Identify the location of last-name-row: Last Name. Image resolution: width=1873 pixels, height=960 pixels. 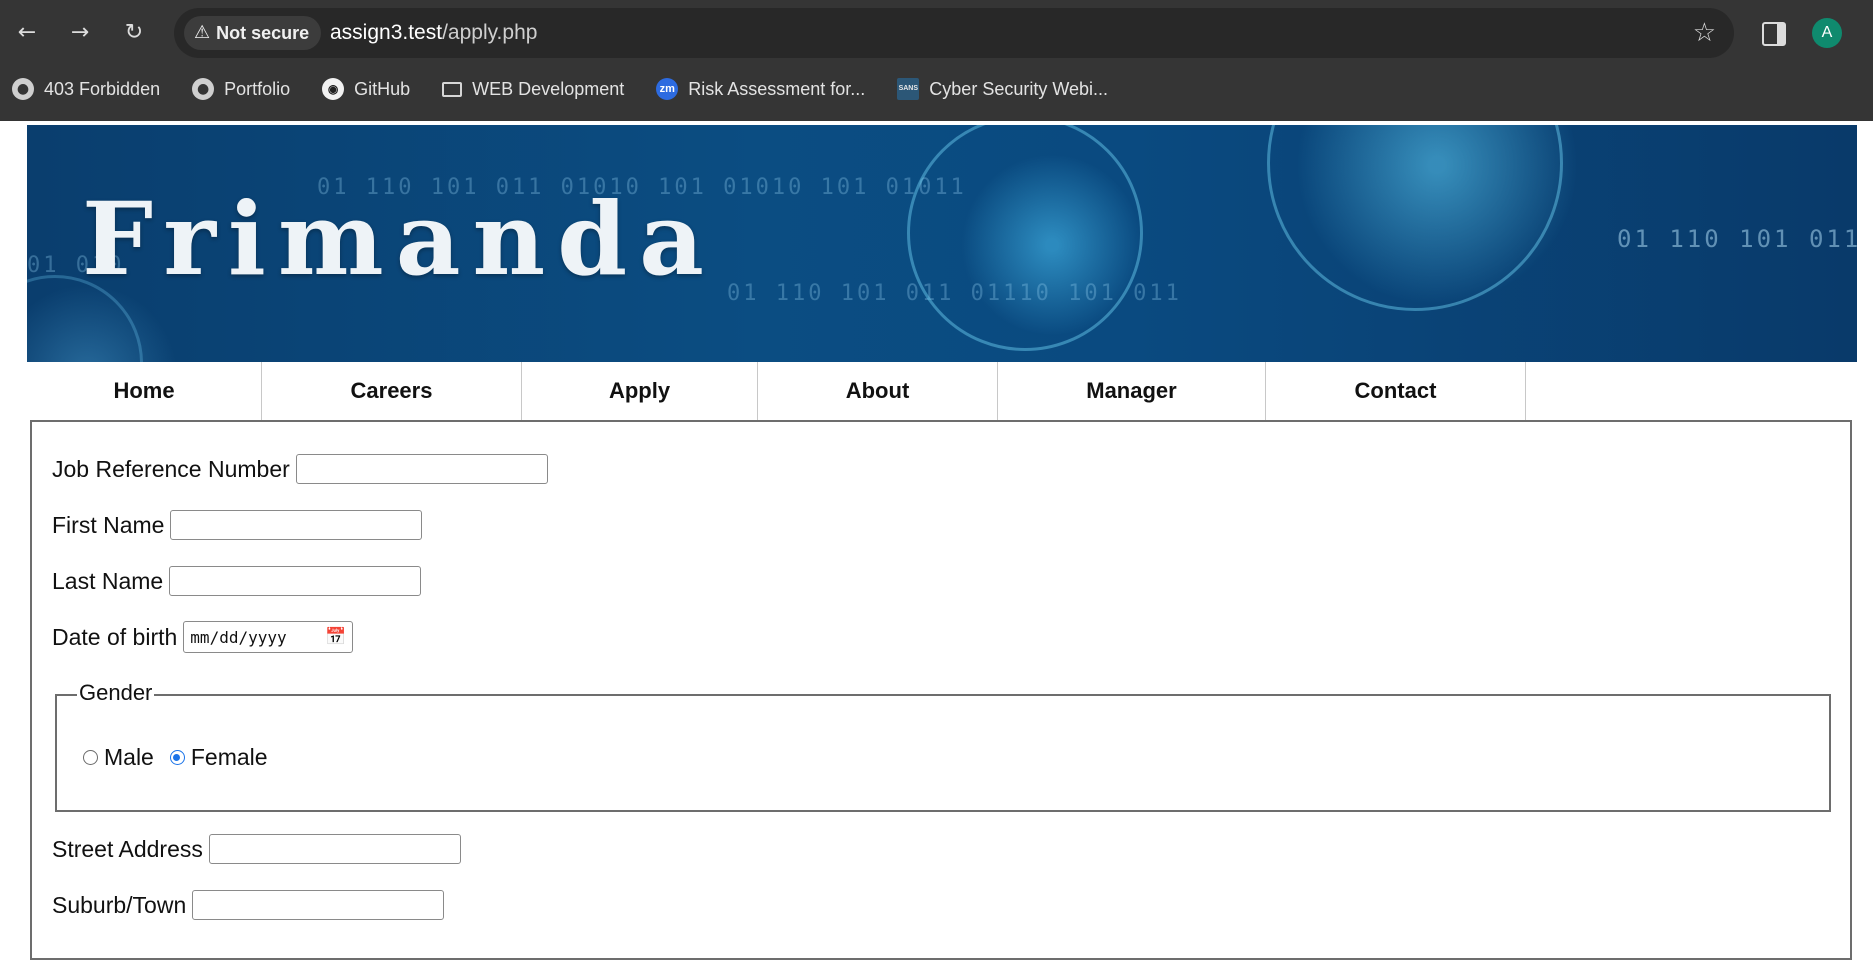
(237, 581).